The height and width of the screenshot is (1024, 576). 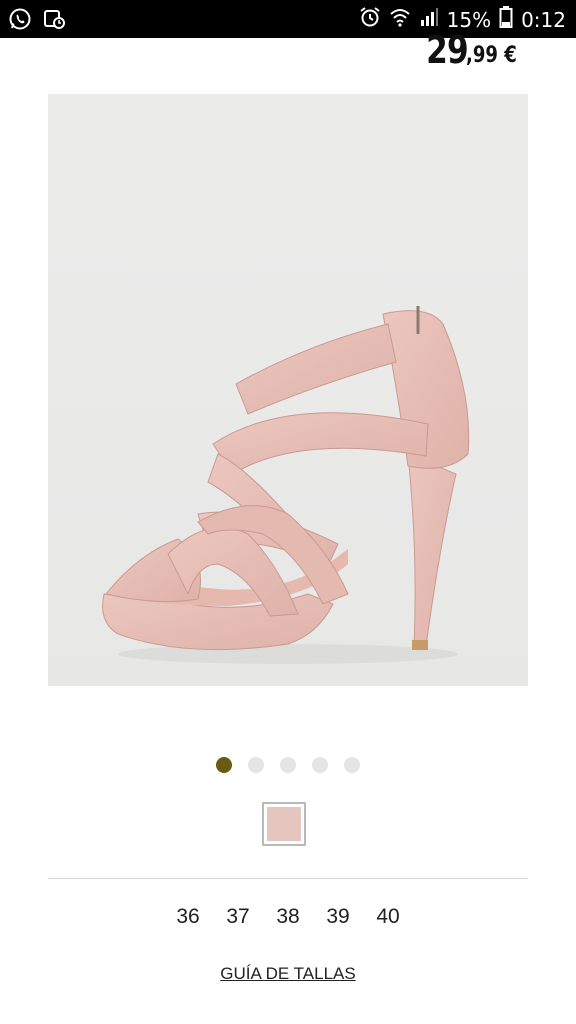 What do you see at coordinates (447, 50) in the screenshot?
I see `price-integer: 29` at bounding box center [447, 50].